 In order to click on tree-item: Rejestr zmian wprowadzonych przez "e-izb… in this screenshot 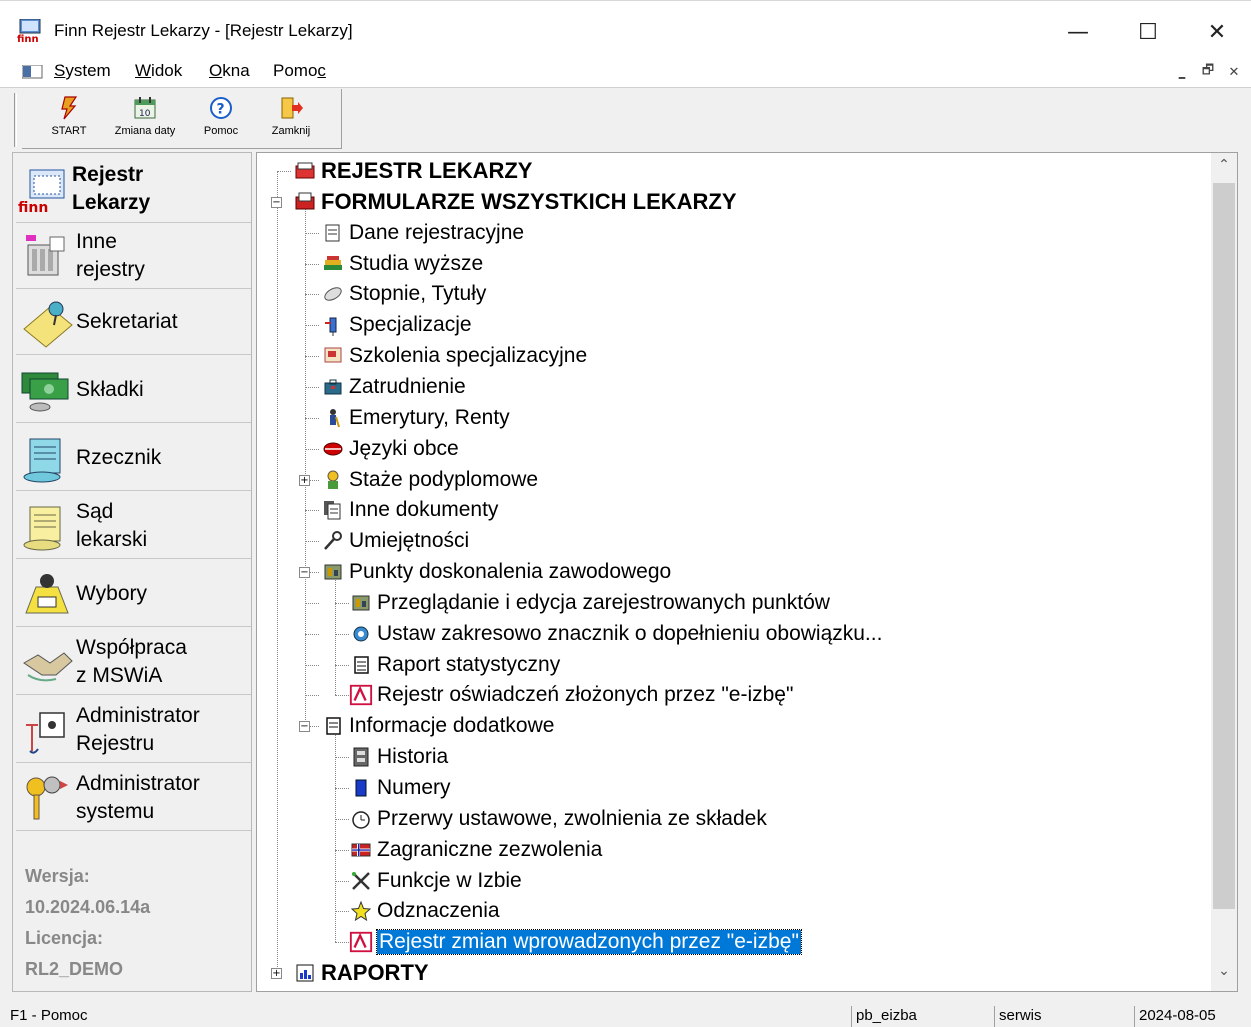, I will do `click(575, 942)`.